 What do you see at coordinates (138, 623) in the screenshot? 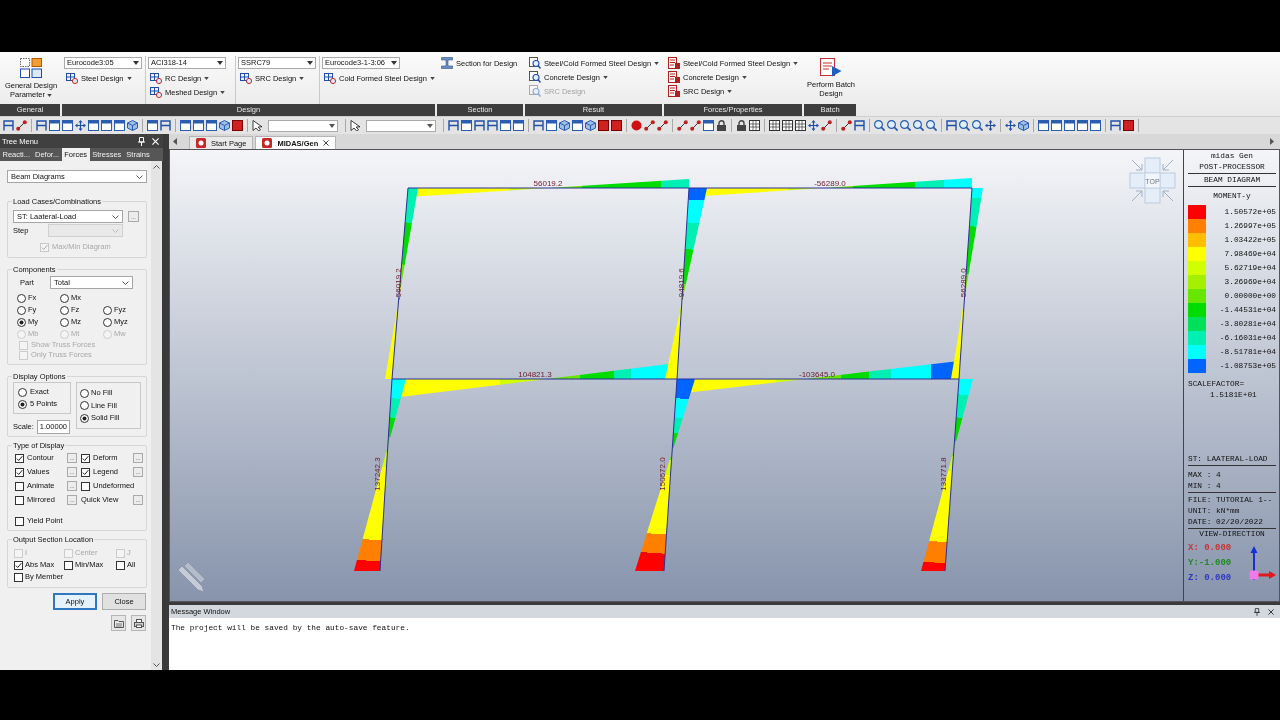
I see `print-button` at bounding box center [138, 623].